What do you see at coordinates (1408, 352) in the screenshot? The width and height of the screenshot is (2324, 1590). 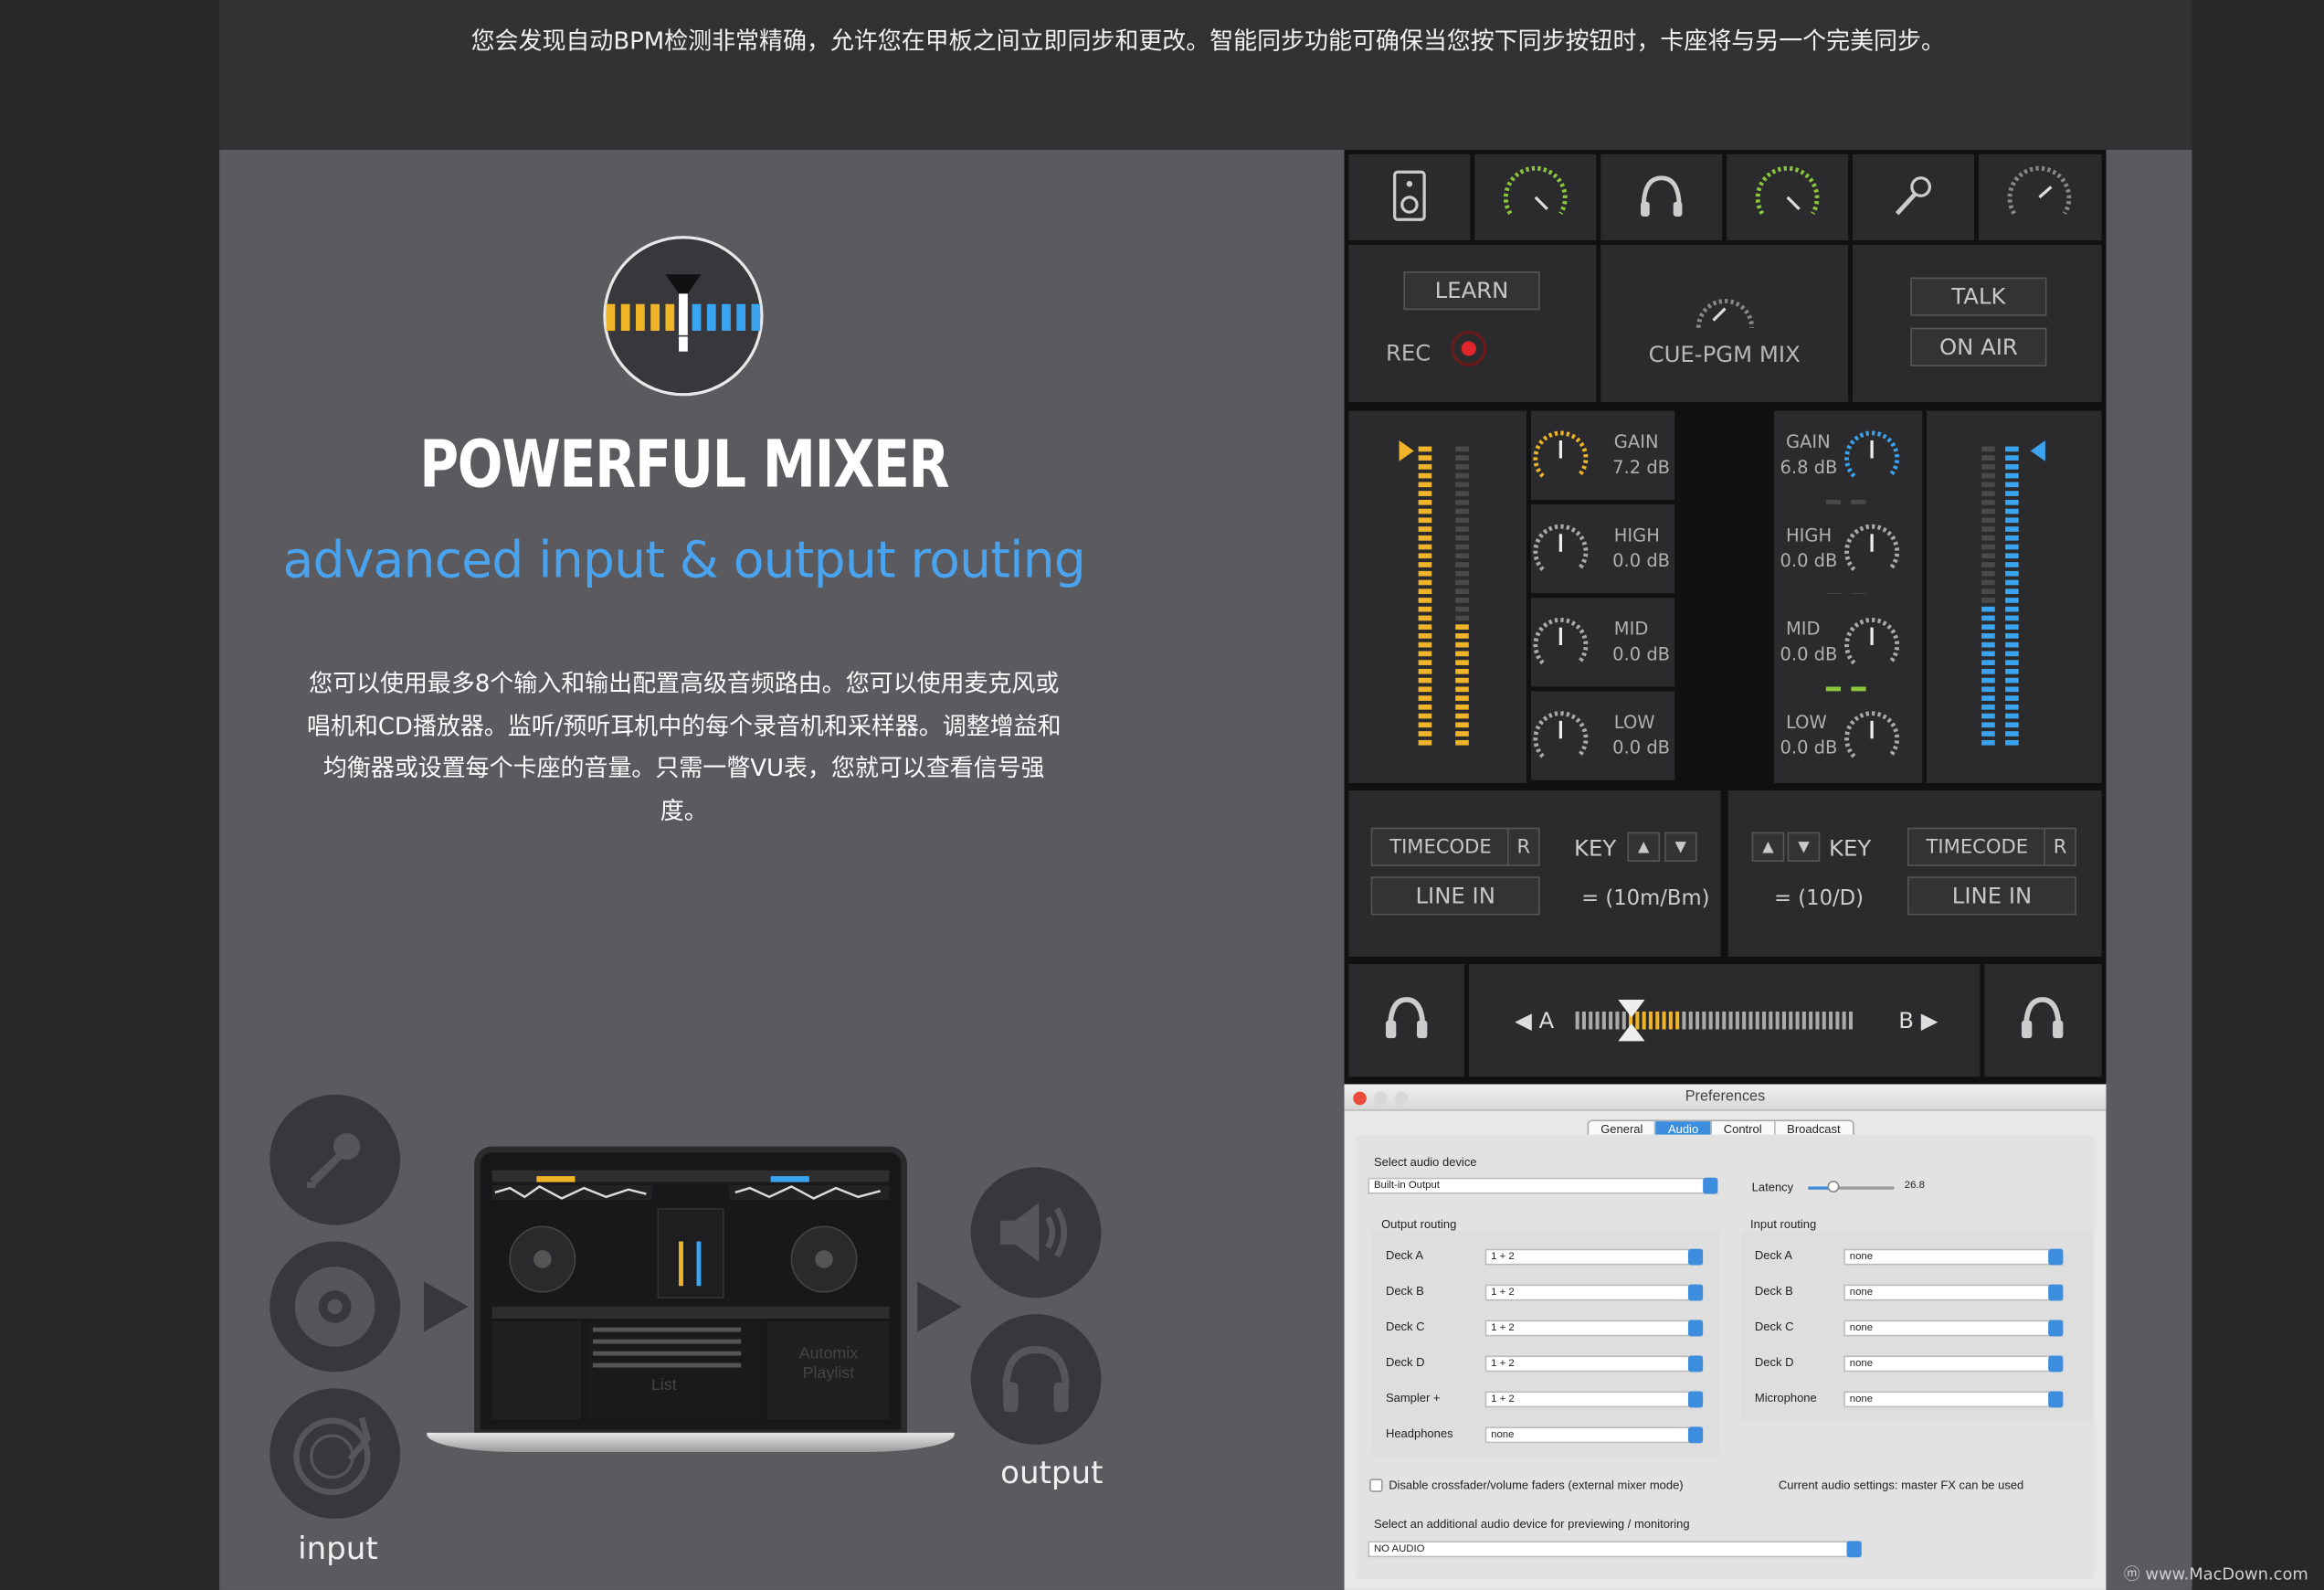 I see `rec-label: REC` at bounding box center [1408, 352].